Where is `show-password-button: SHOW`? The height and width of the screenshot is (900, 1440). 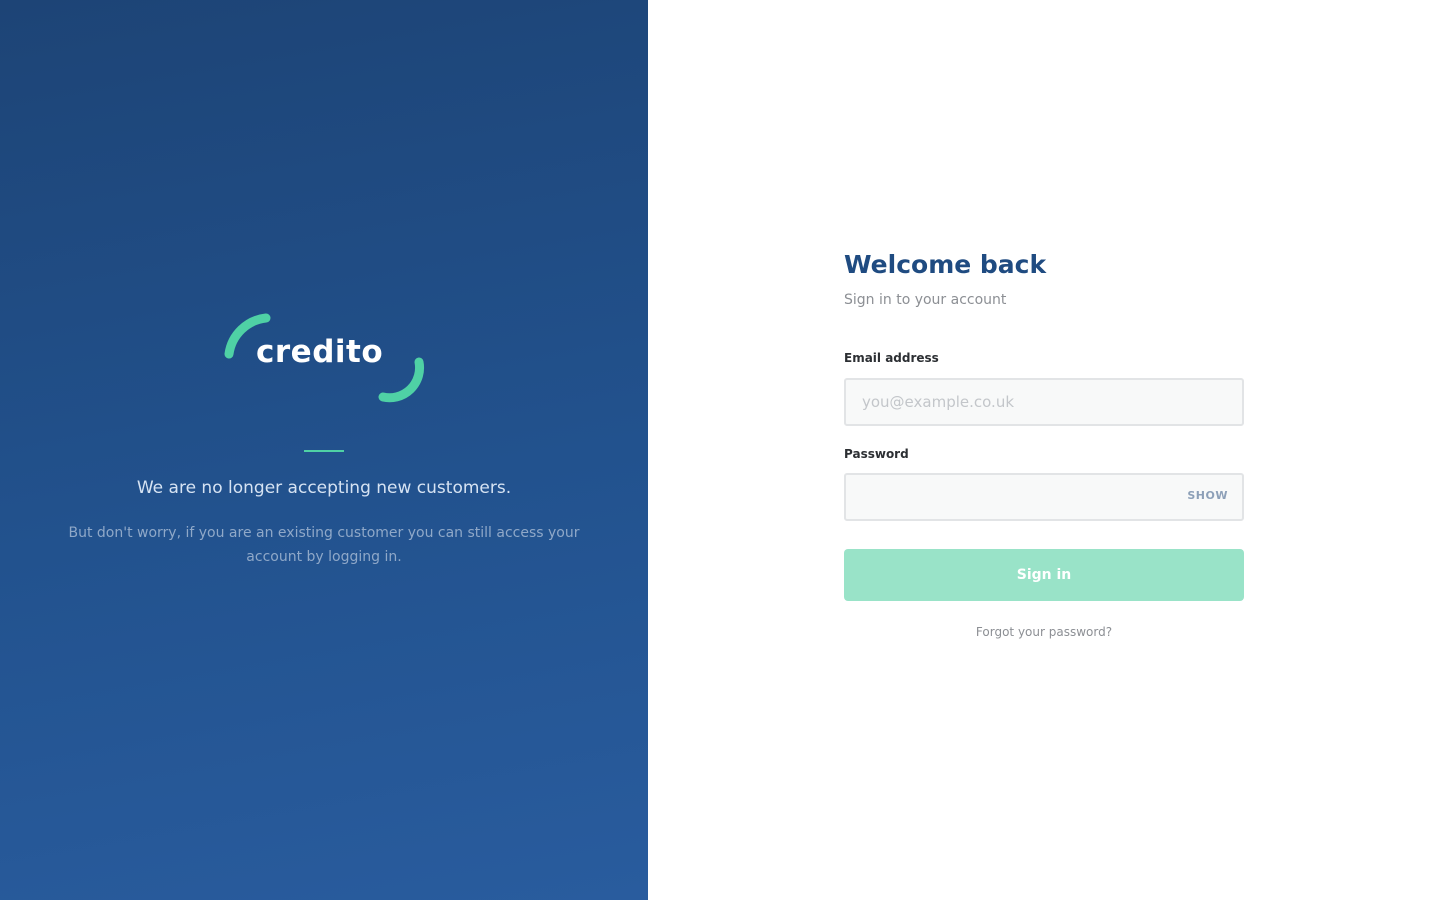 show-password-button: SHOW is located at coordinates (1207, 495).